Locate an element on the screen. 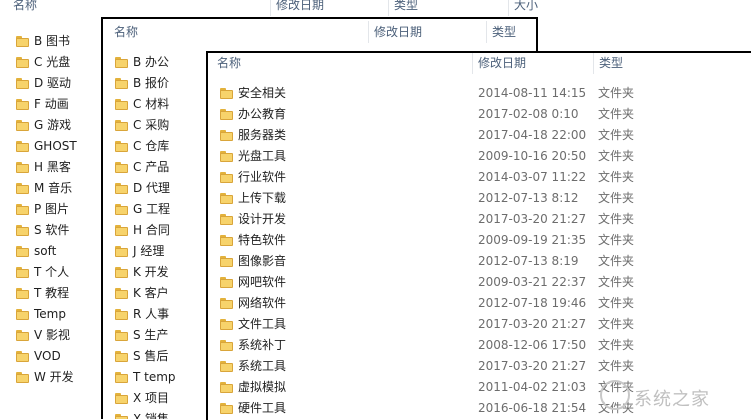 The image size is (751, 420). folder-name: K 客户 is located at coordinates (151, 293).